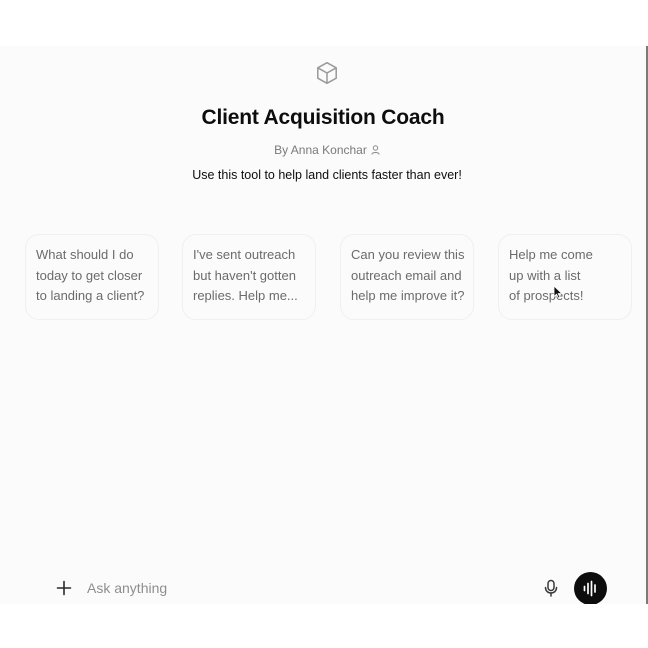 This screenshot has width=648, height=648. I want to click on starter-line: Can you review this, so click(408, 254).